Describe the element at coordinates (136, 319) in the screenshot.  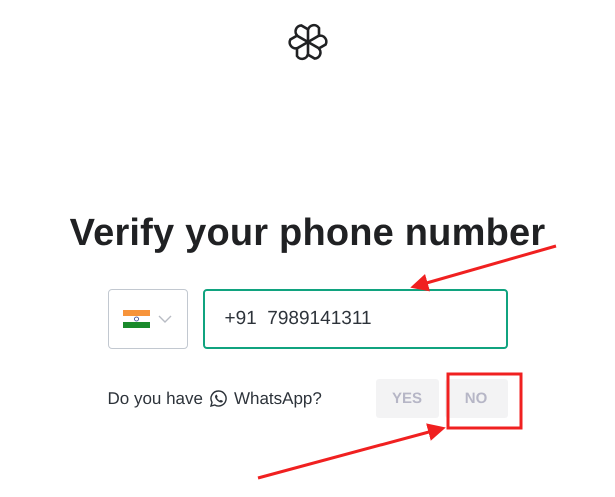
I see `flag-icon` at that location.